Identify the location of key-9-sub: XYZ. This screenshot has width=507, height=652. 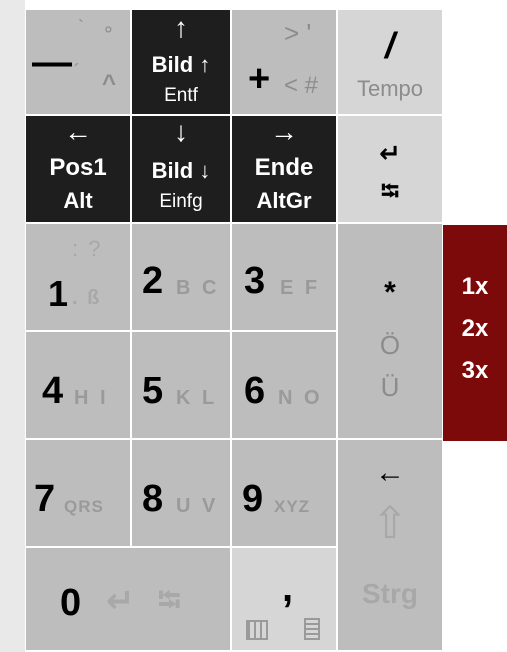
(292, 506).